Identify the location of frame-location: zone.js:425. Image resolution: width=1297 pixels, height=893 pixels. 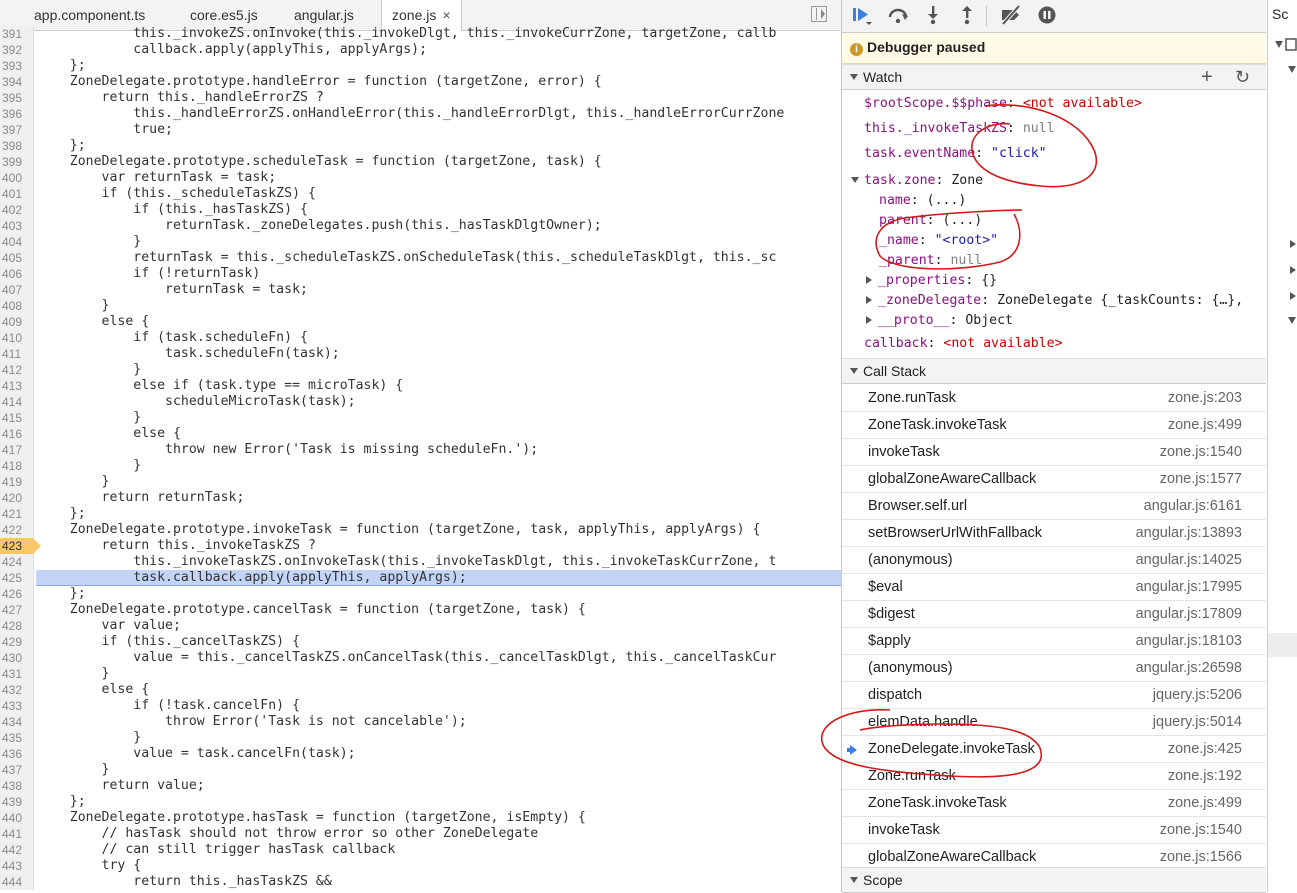
(1205, 749).